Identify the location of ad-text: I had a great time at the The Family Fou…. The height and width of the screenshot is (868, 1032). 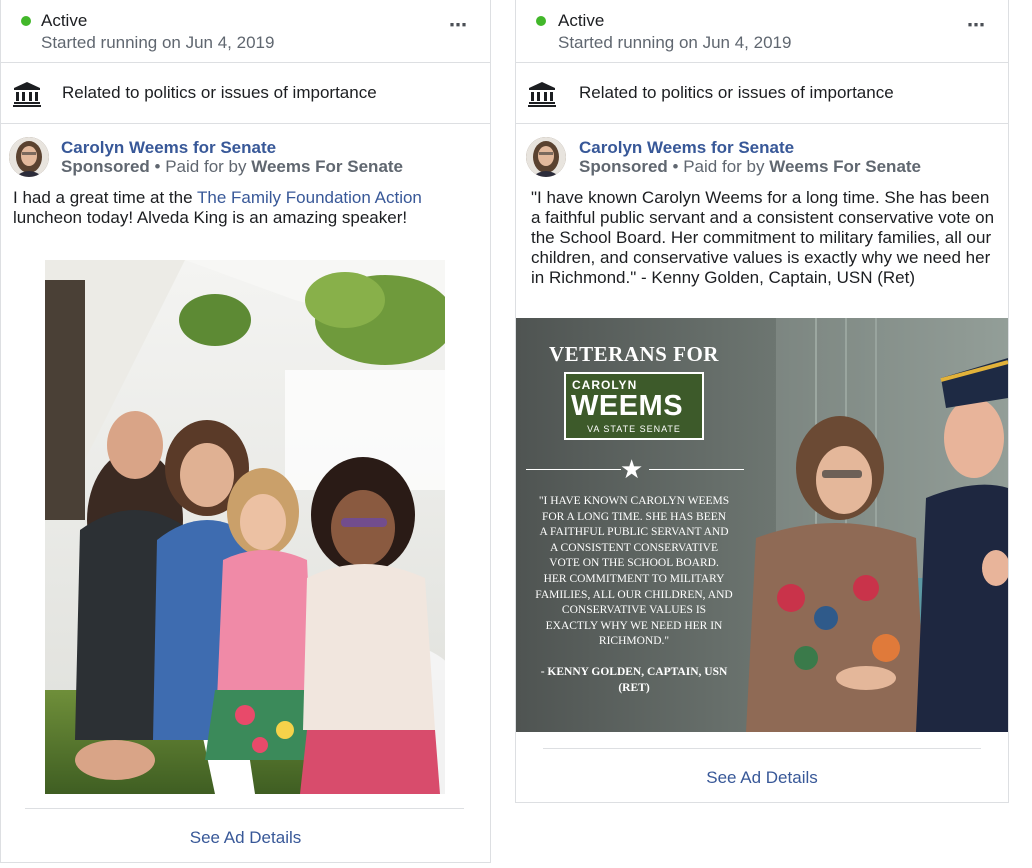
(244, 208).